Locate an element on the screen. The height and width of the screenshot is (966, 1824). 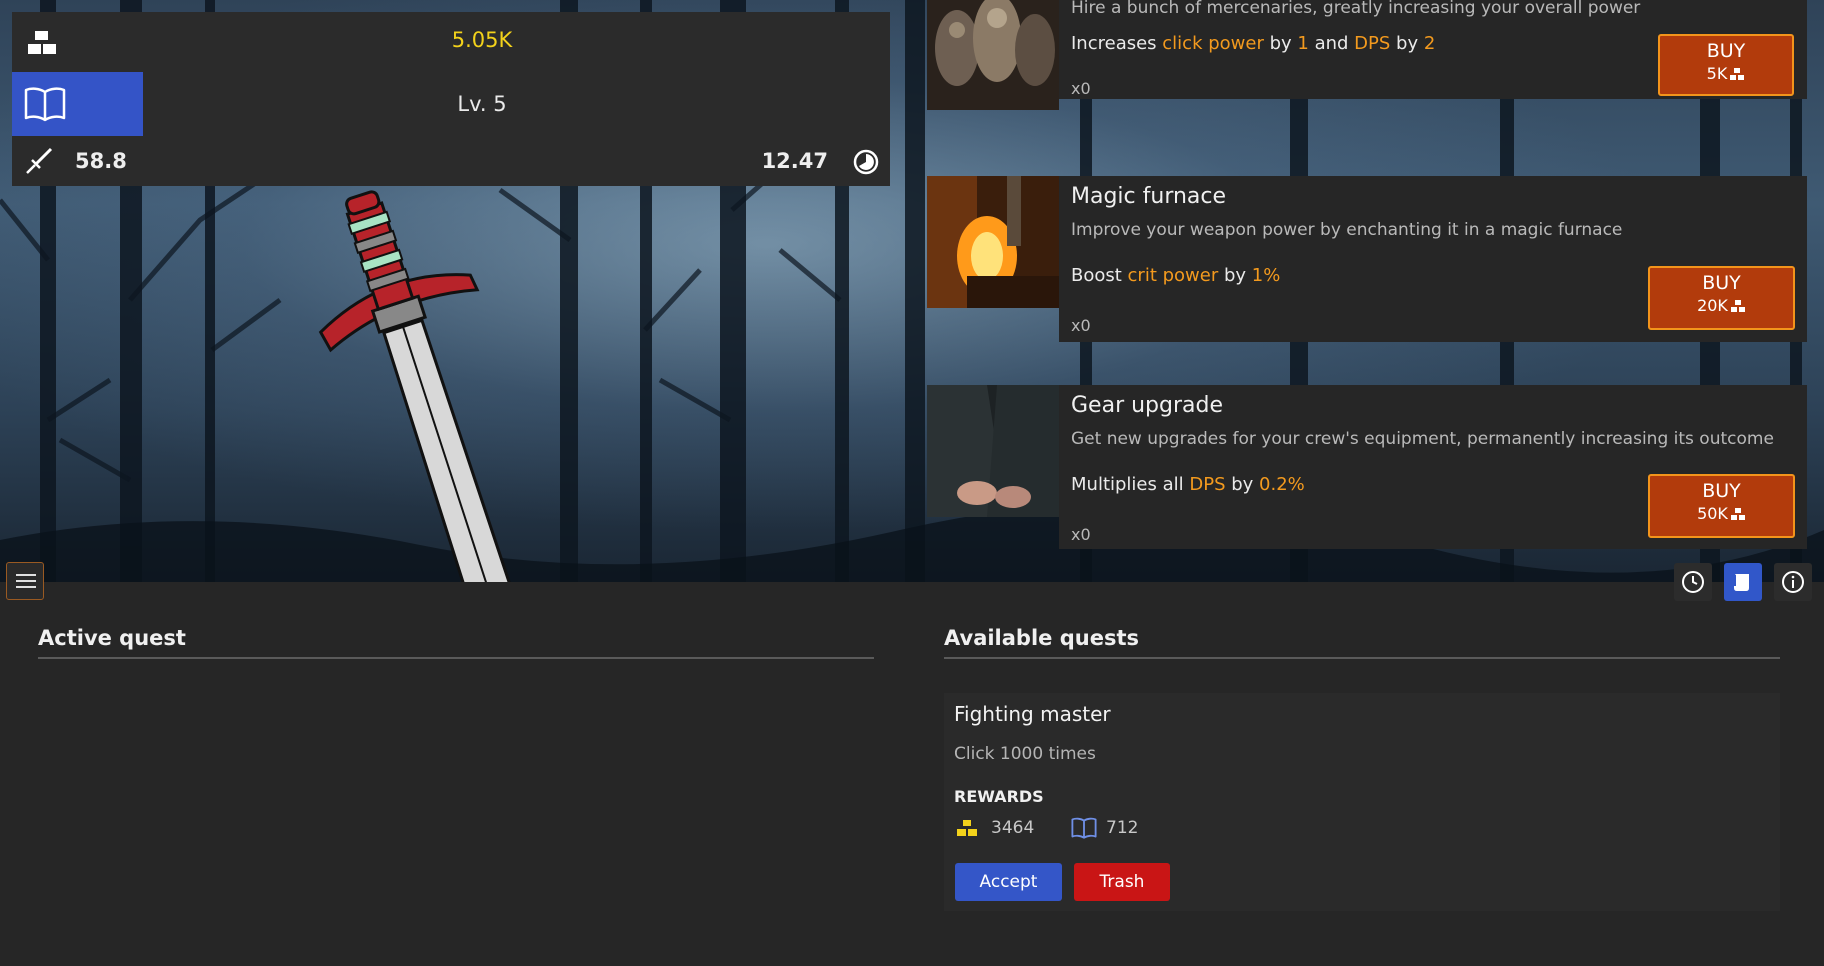
sword-icon is located at coordinates (39, 160).